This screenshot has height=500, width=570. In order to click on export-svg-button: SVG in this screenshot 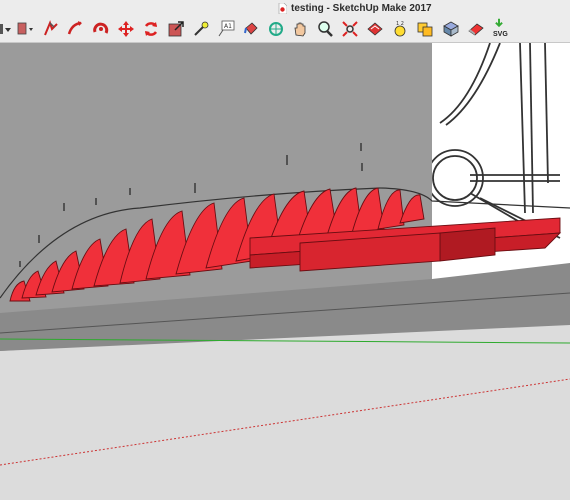, I will do `click(501, 29)`.